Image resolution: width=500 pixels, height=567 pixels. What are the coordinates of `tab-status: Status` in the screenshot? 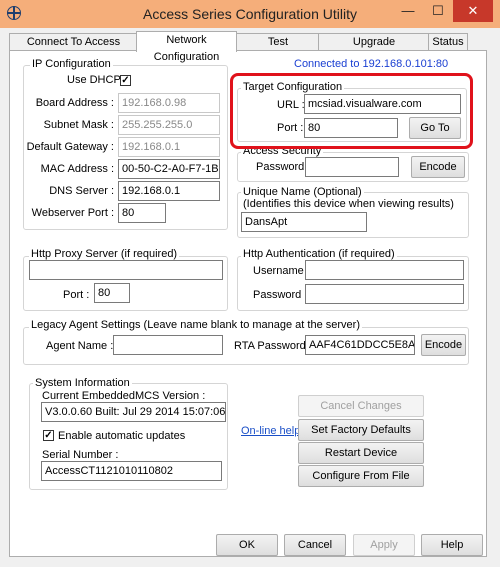 It's located at (448, 42).